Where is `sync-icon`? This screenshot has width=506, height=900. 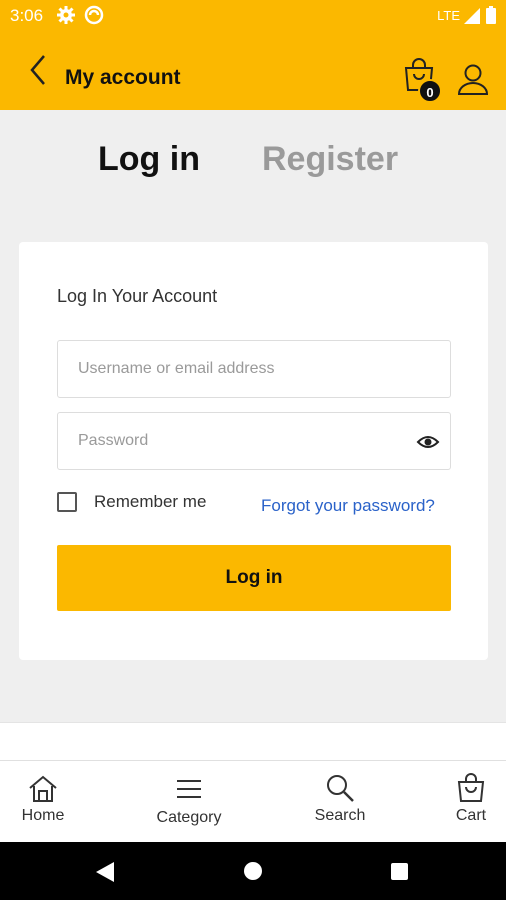 sync-icon is located at coordinates (94, 17).